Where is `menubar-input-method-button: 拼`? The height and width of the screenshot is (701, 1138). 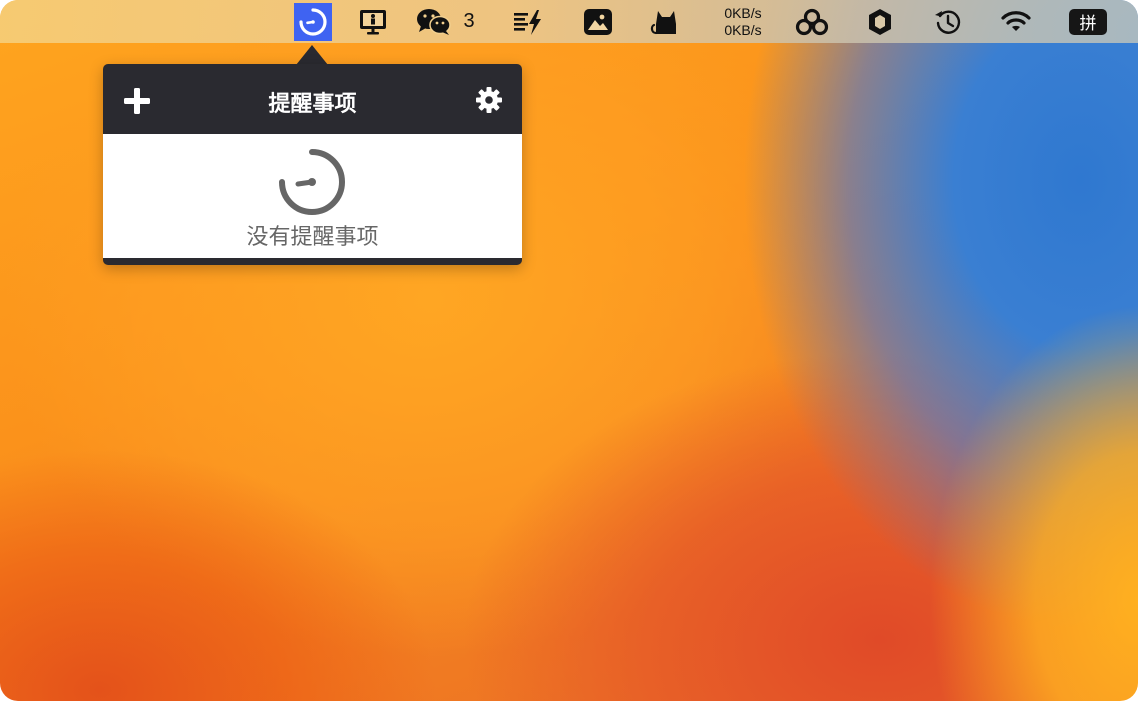
menubar-input-method-button: 拼 is located at coordinates (1088, 21).